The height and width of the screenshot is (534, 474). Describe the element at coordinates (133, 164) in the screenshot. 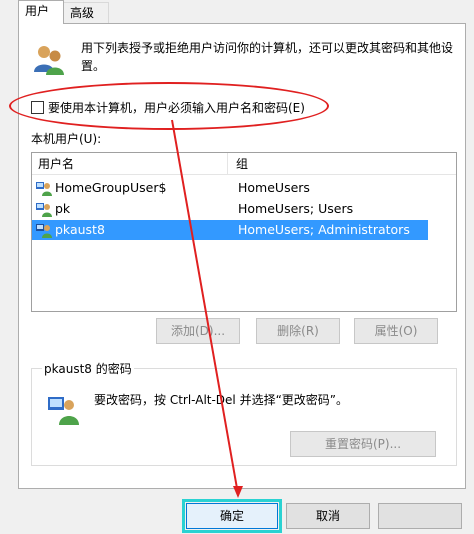

I see `column-username: 用户名` at that location.